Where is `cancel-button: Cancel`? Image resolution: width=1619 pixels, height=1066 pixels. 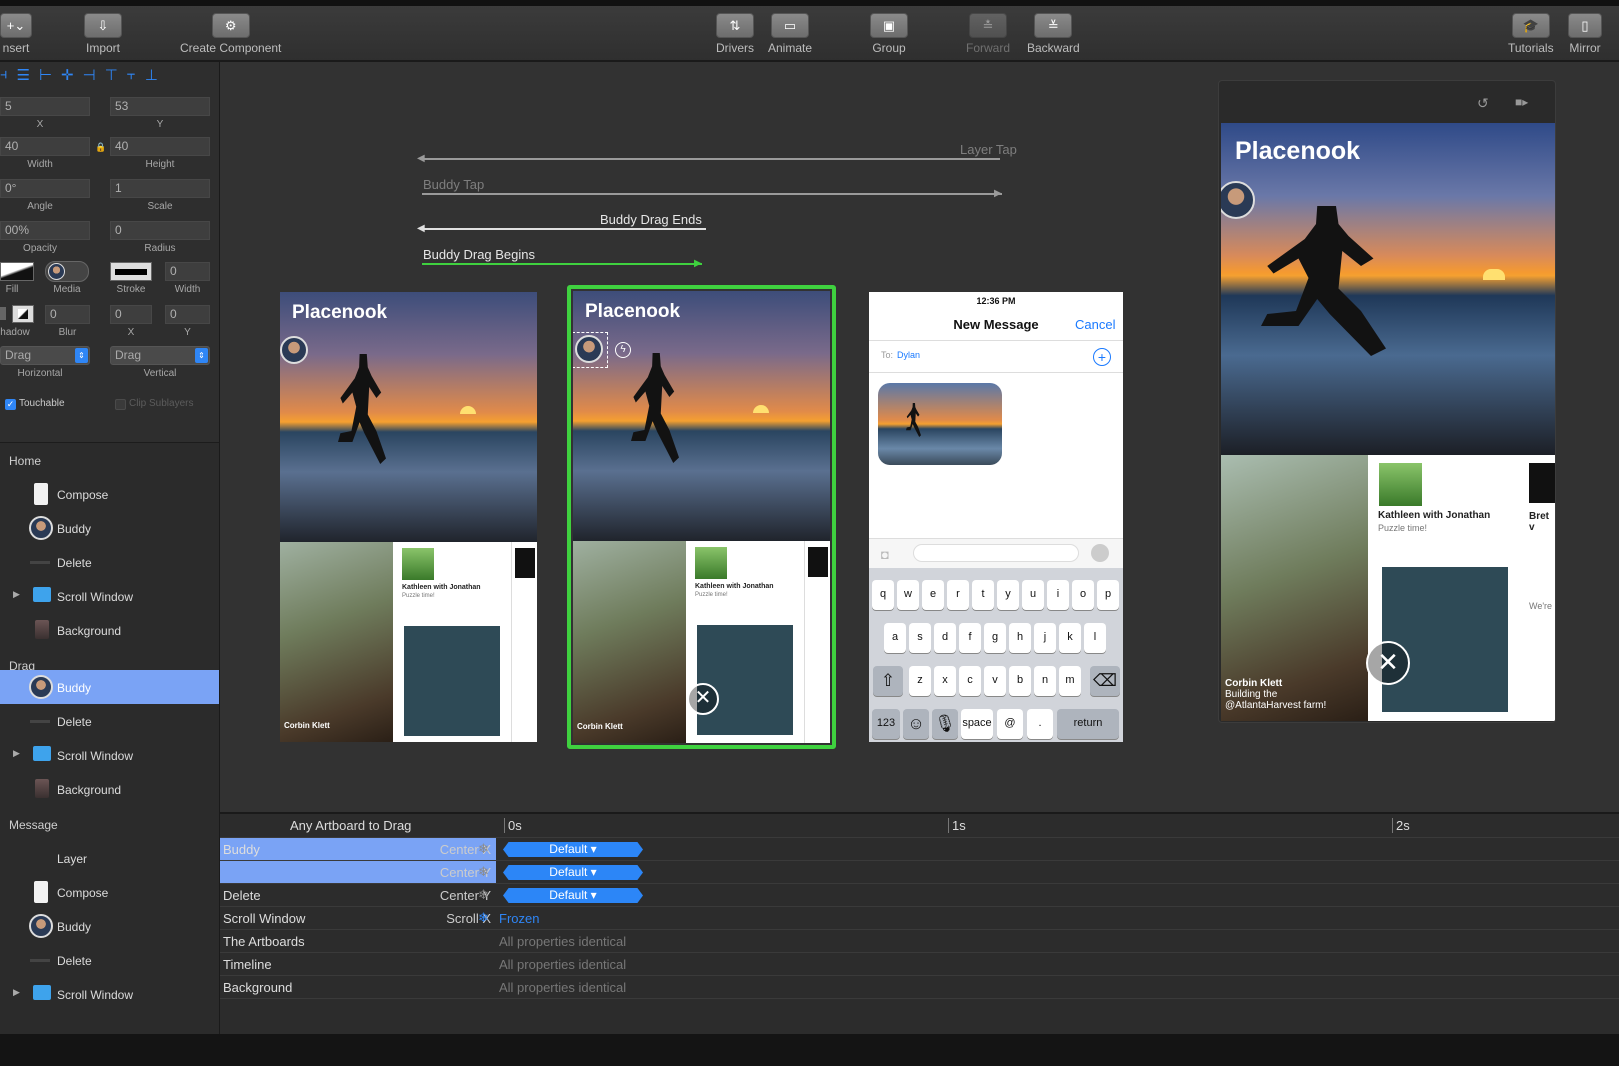
cancel-button: Cancel is located at coordinates (1095, 324).